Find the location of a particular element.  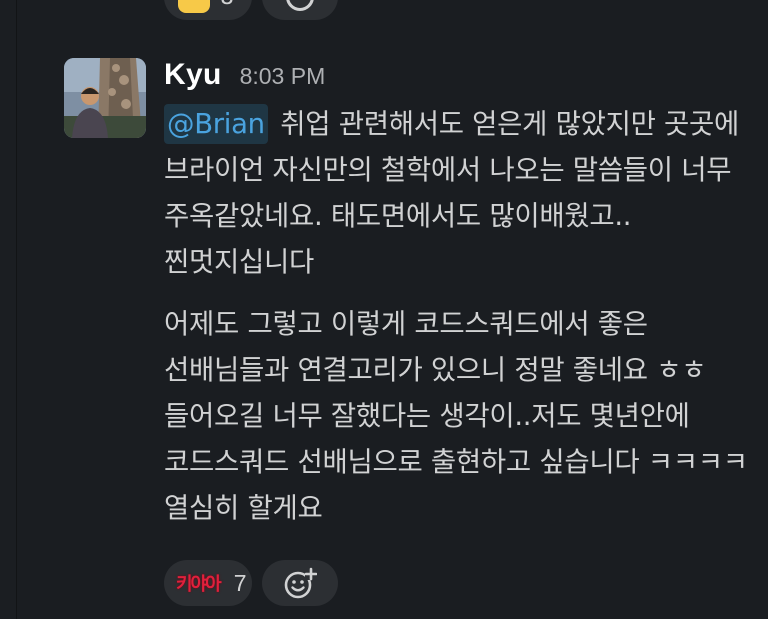

thumbs-up-reaction: 8 is located at coordinates (208, 10).